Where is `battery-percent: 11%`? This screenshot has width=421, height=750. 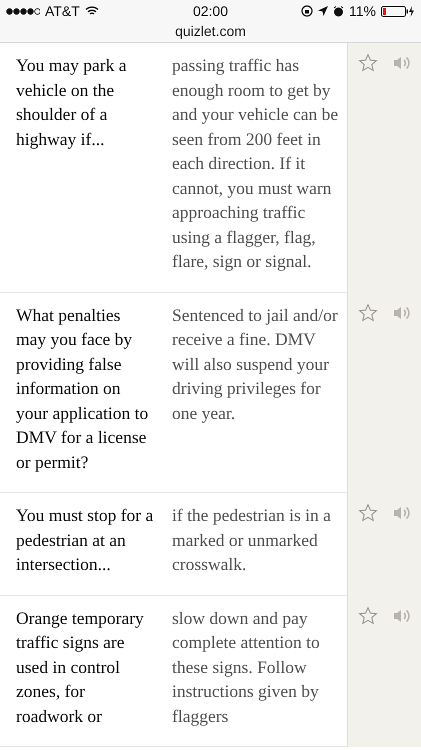 battery-percent: 11% is located at coordinates (362, 11).